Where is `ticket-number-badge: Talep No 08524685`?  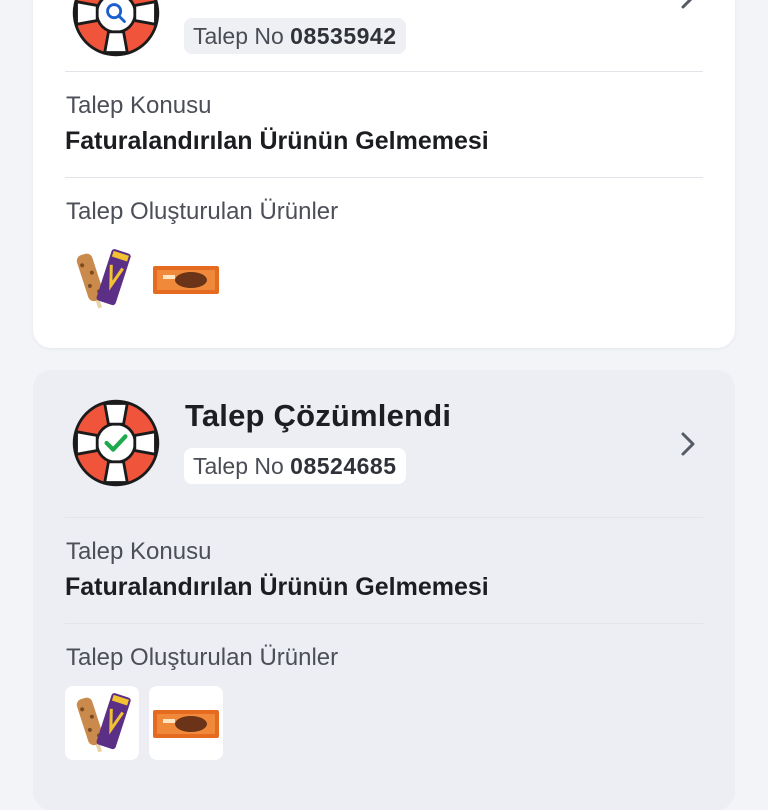
ticket-number-badge: Talep No 08524685 is located at coordinates (295, 466).